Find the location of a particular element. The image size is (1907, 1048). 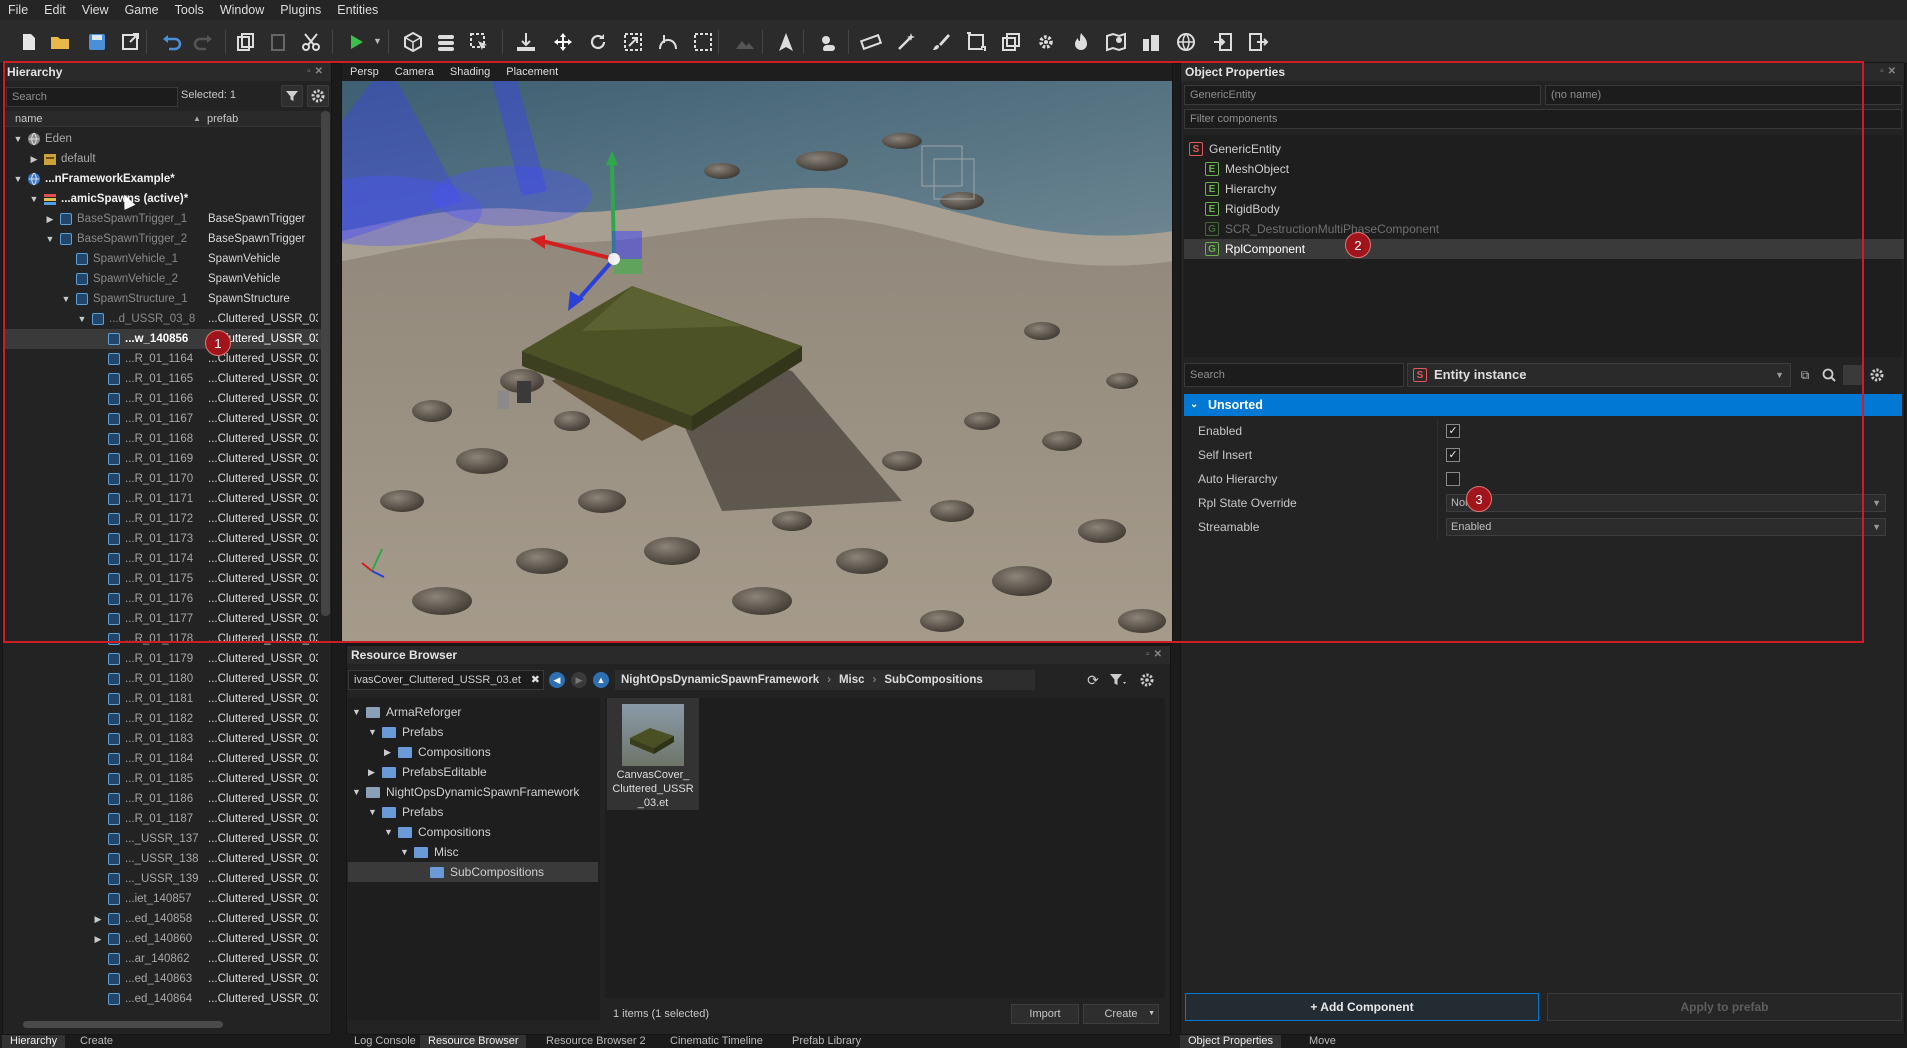

viewport-tab-shading: Shading is located at coordinates (470, 72).